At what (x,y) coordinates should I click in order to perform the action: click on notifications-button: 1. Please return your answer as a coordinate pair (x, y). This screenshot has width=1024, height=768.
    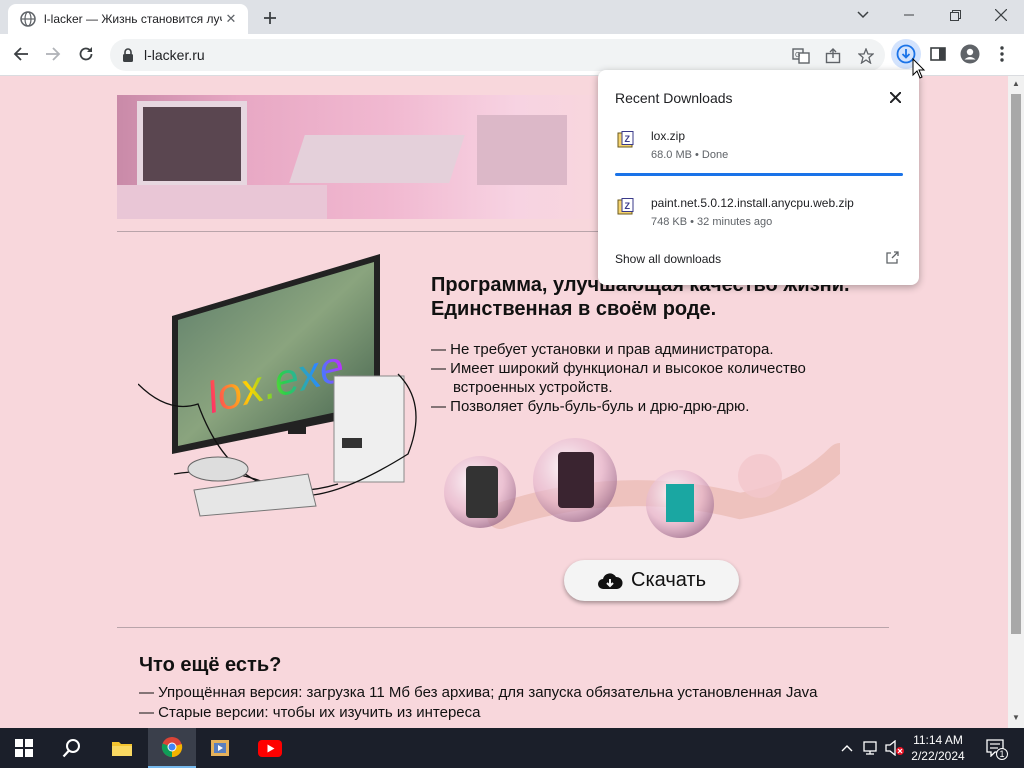
    Looking at the image, I should click on (995, 749).